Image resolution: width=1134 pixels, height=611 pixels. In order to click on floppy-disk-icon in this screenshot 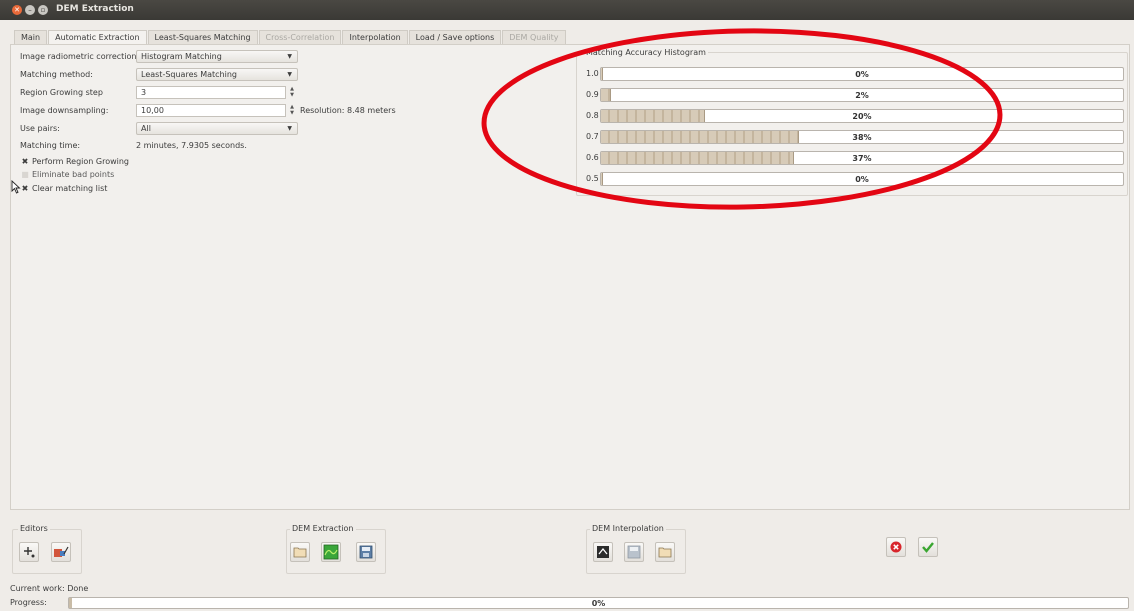, I will do `click(366, 552)`.